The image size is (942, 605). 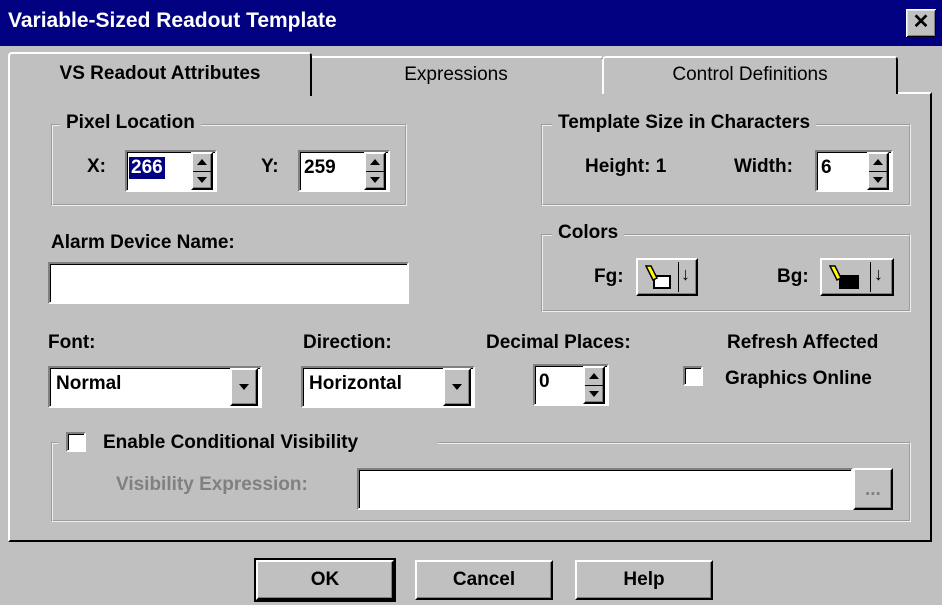 I want to click on font-select: Normal, so click(x=155, y=387).